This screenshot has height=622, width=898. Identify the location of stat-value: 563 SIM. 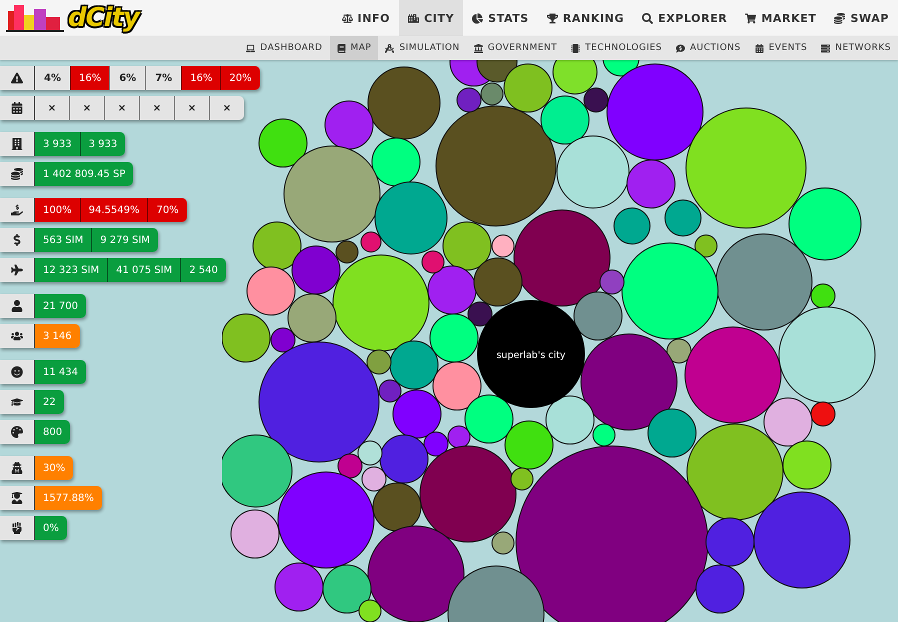
(63, 240).